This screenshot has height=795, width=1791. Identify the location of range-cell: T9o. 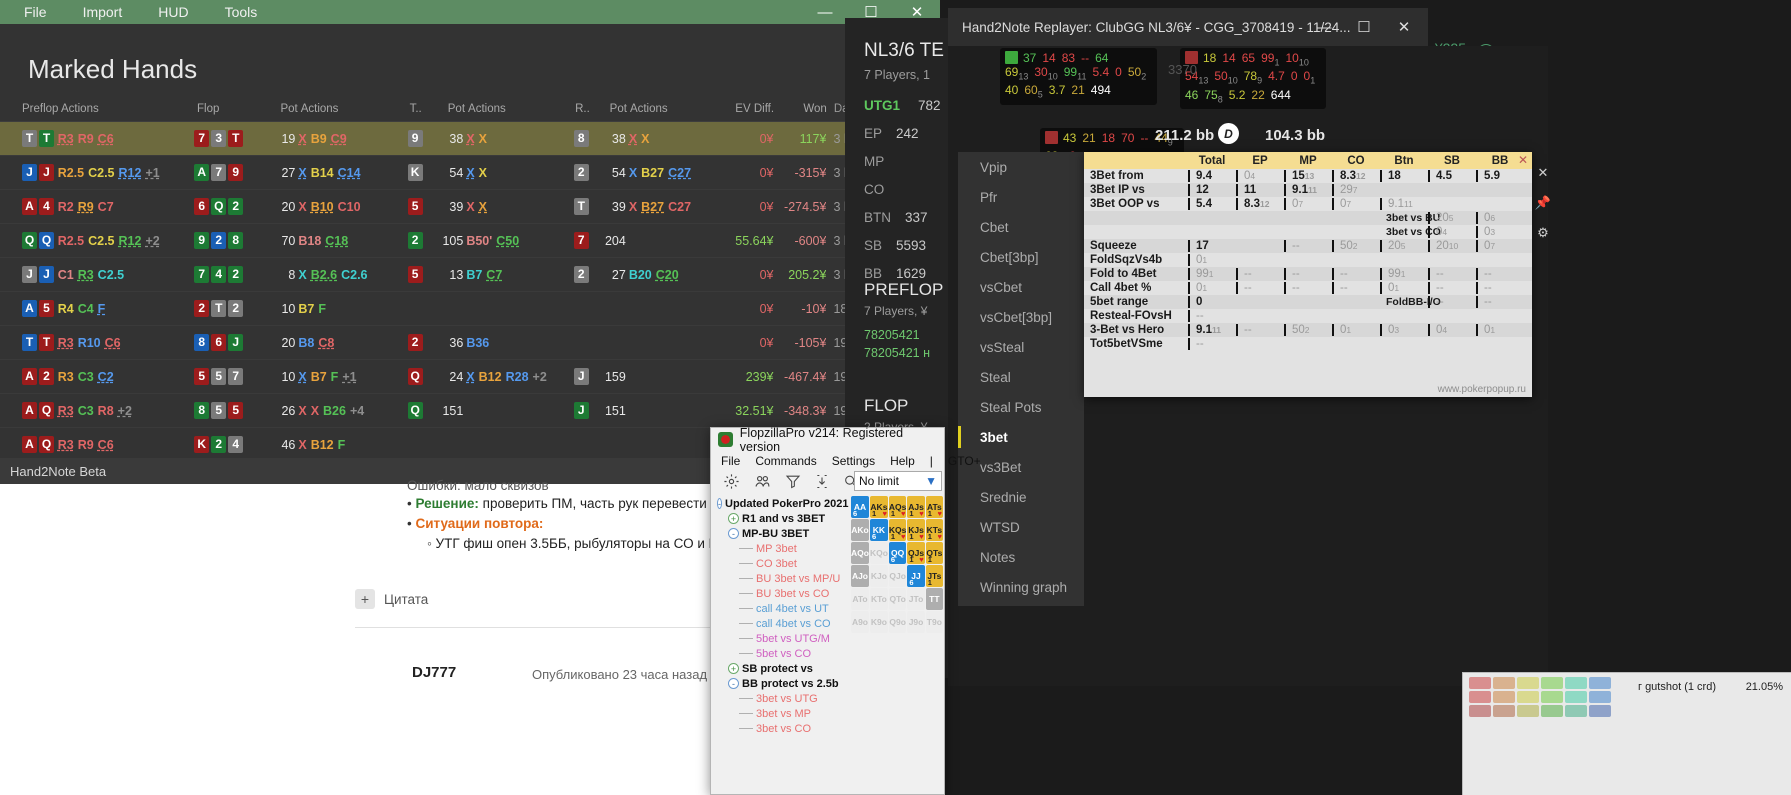
(934, 622).